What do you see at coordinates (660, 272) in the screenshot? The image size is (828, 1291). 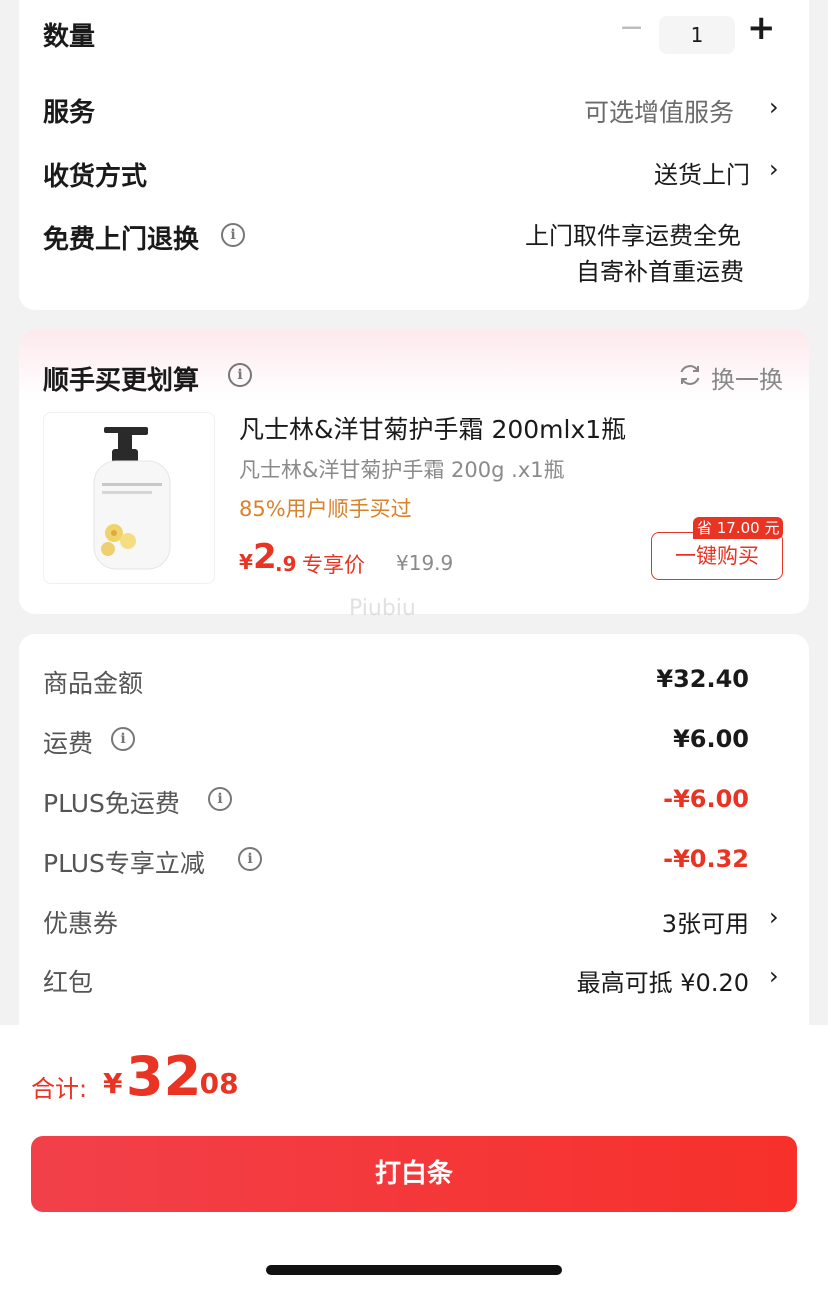 I see `return-line-2: 自寄补首重运费` at bounding box center [660, 272].